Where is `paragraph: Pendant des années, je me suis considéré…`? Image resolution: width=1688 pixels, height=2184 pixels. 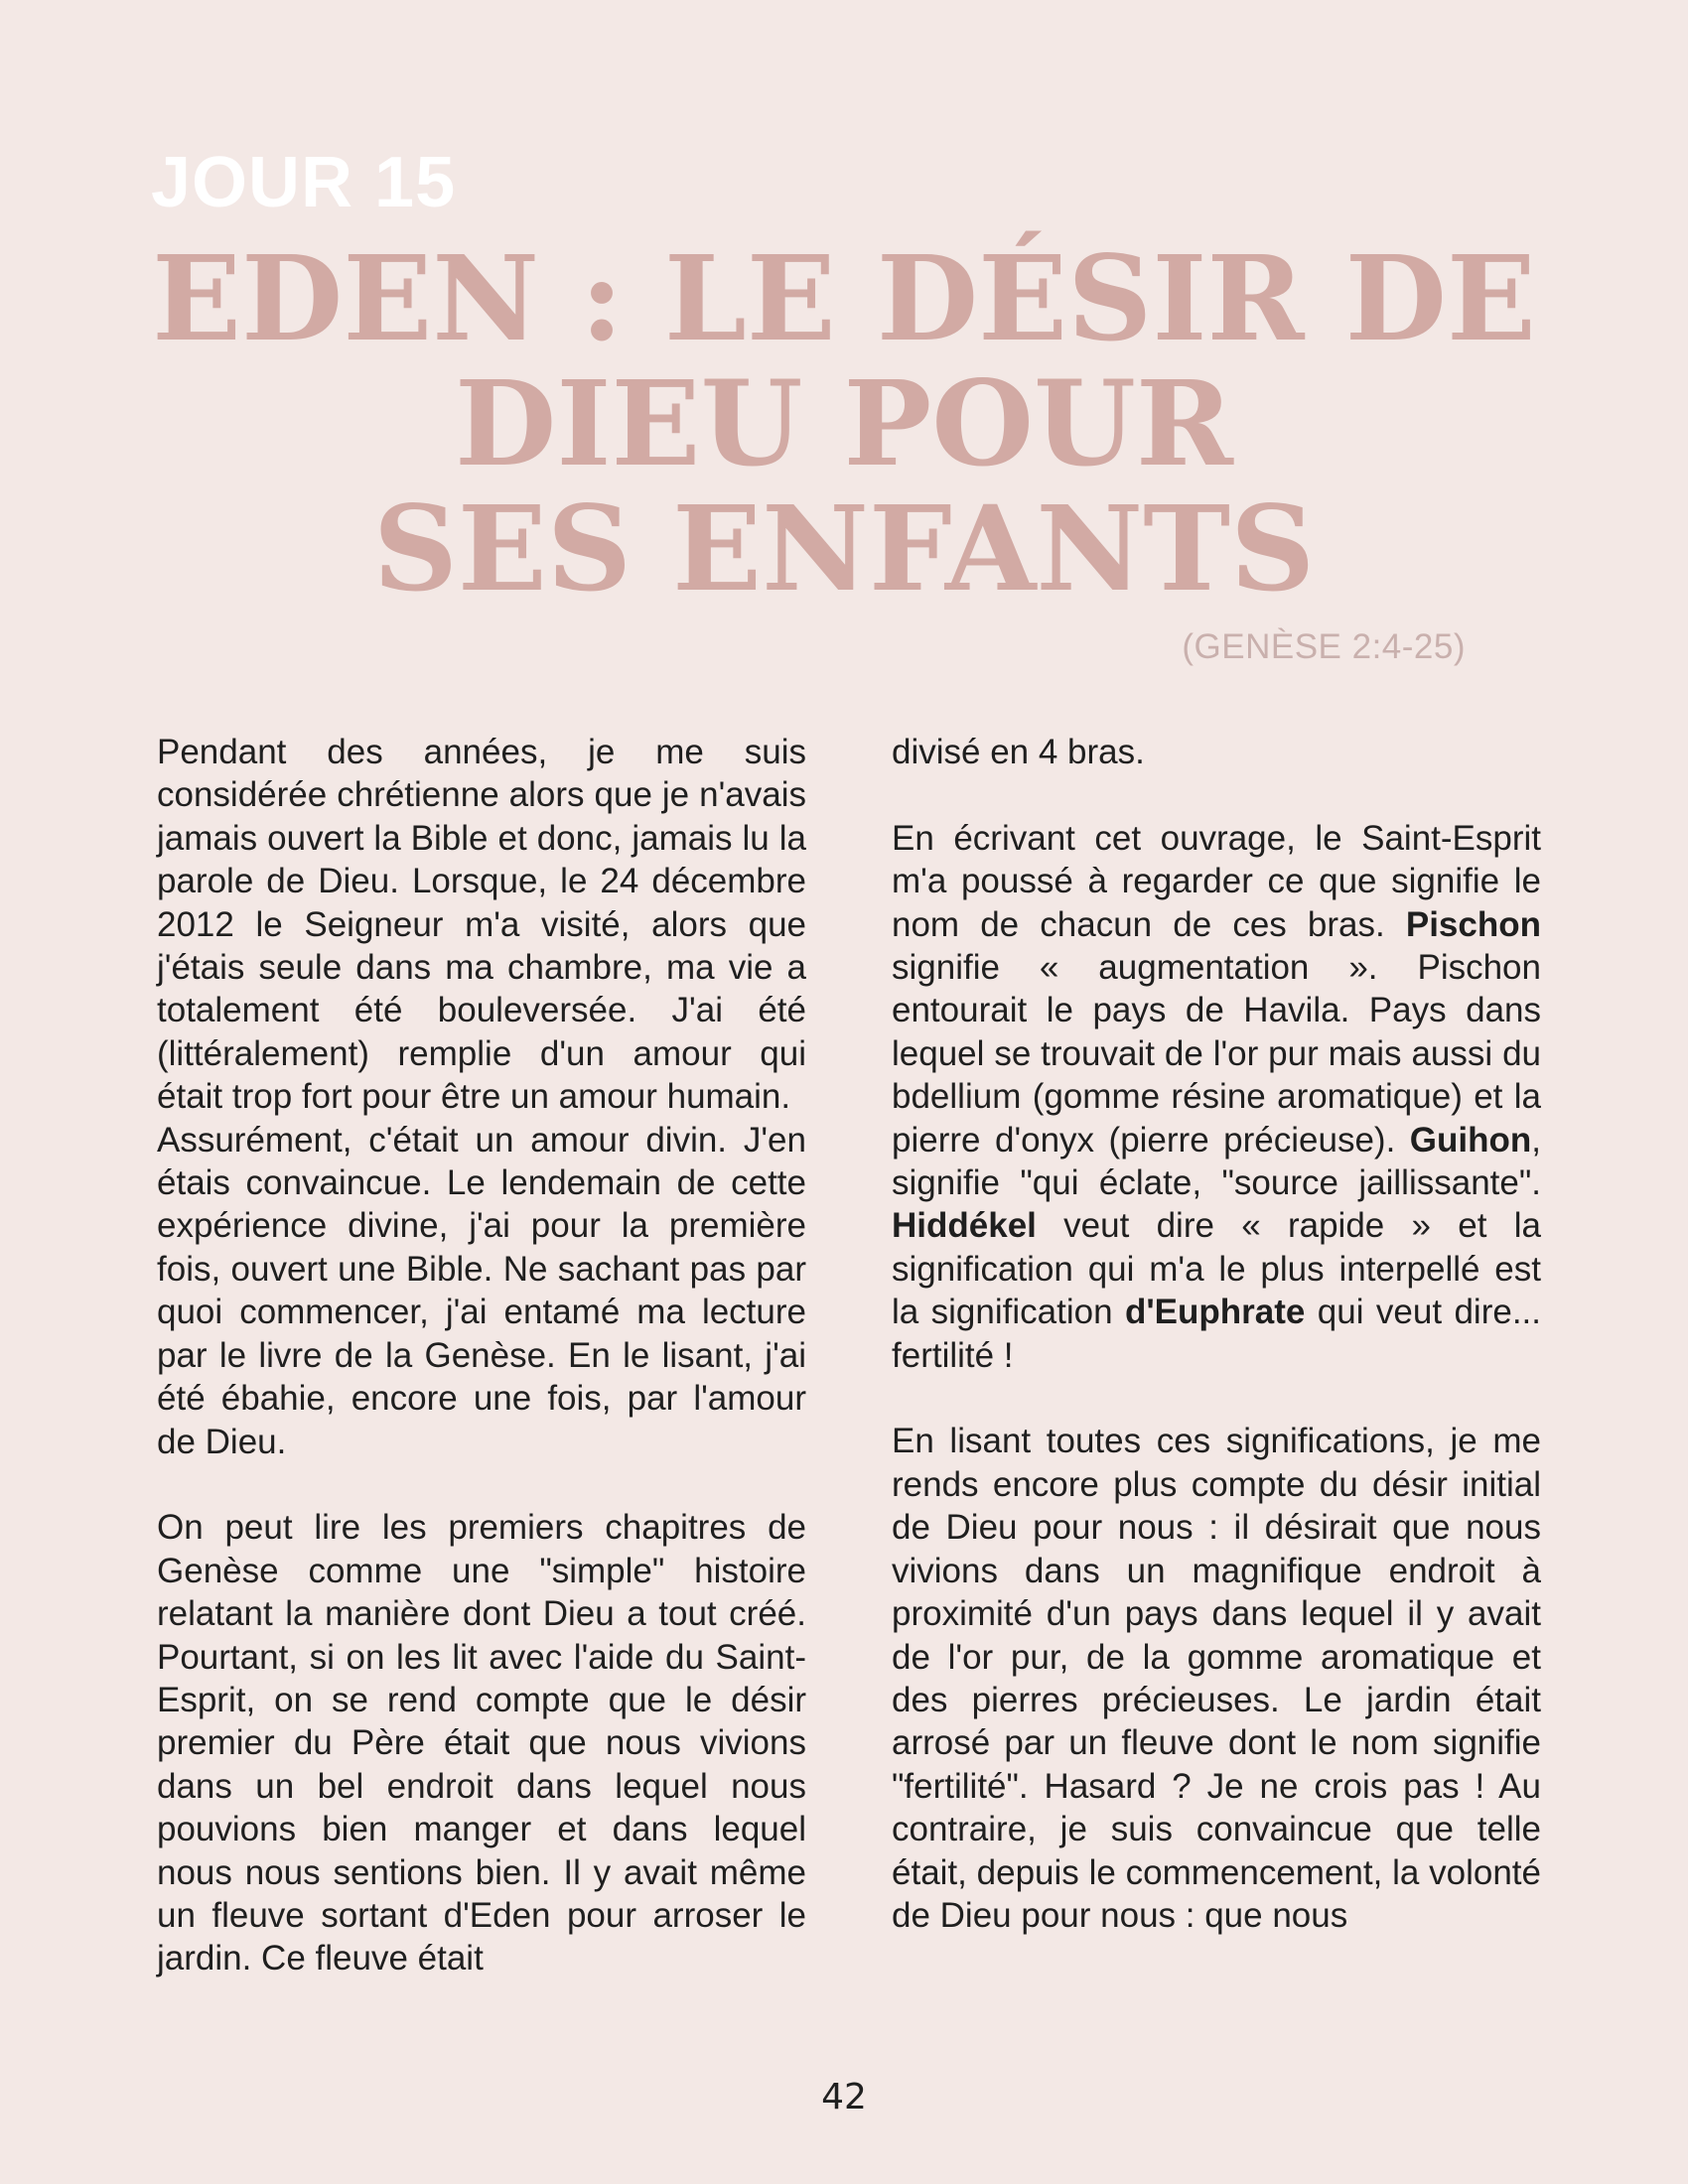 paragraph: Pendant des années, je me suis considéré… is located at coordinates (481, 925).